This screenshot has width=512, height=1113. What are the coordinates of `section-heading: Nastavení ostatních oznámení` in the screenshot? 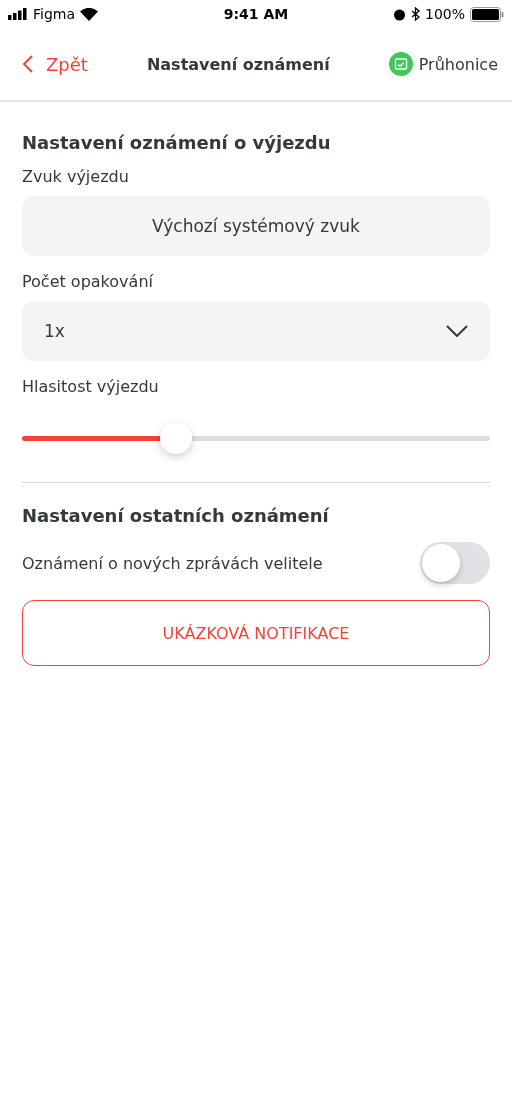 It's located at (176, 515).